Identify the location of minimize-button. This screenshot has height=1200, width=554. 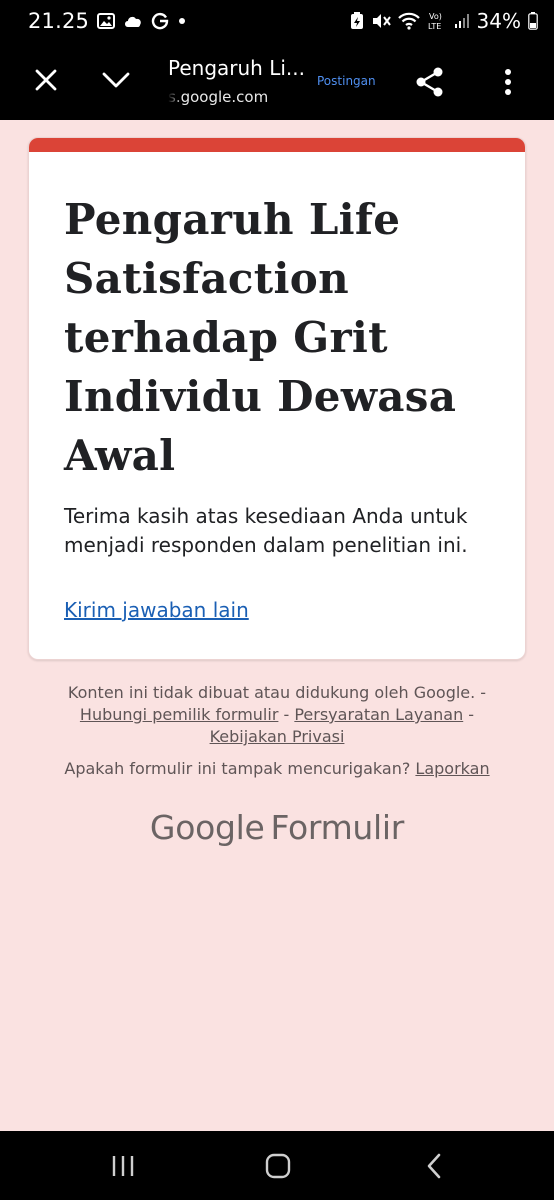
(116, 80).